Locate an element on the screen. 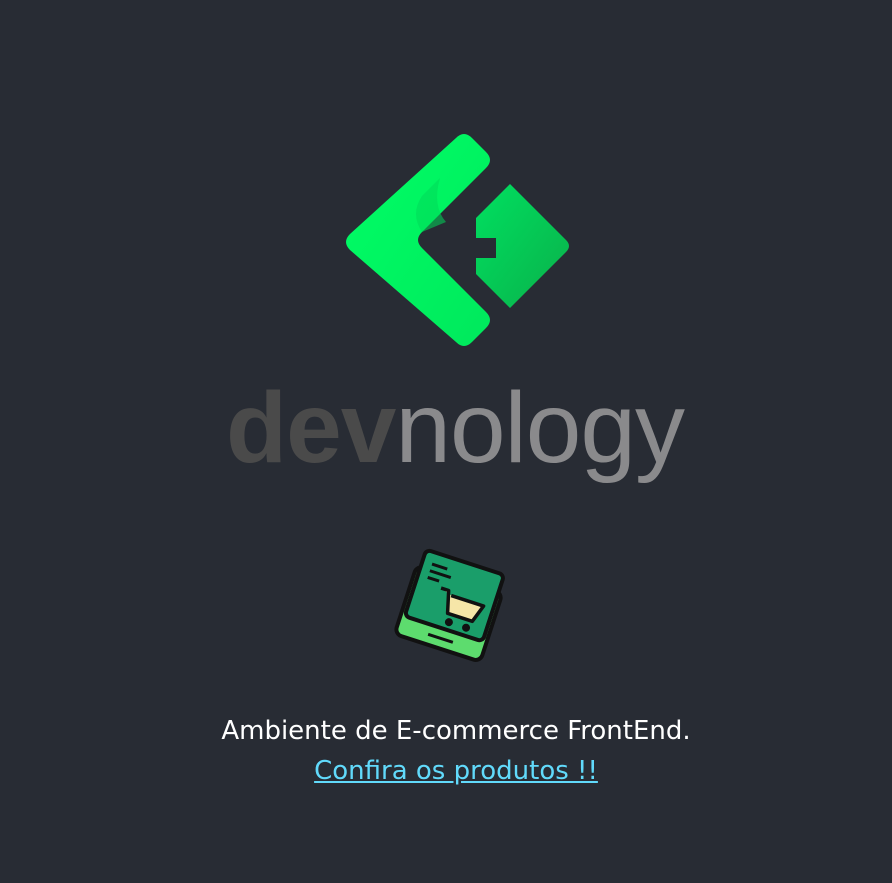 Image resolution: width=892 pixels, height=883 pixels. devnology-wordmark: devnology is located at coordinates (456, 433).